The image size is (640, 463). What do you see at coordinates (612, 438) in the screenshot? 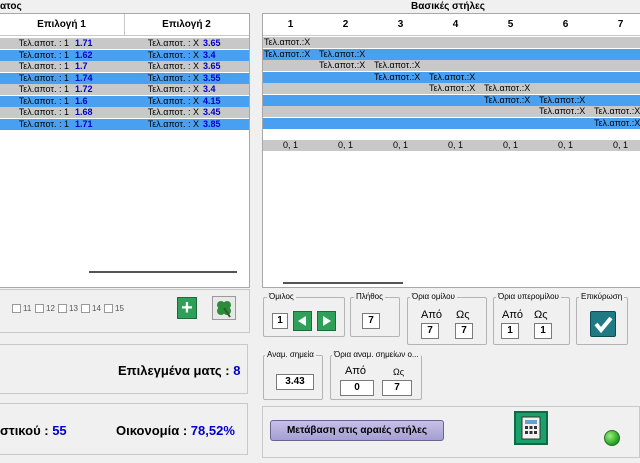
I see `status-led-icon` at bounding box center [612, 438].